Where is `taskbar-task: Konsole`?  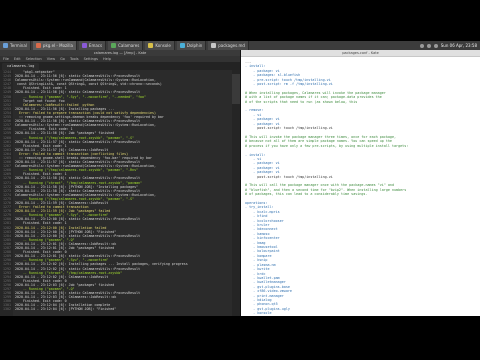
taskbar-task: Konsole is located at coordinates (160, 45).